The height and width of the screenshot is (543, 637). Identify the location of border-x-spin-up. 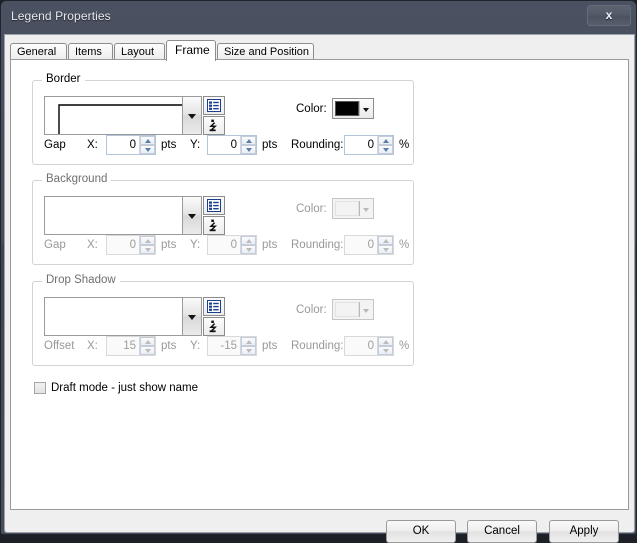
(147, 140).